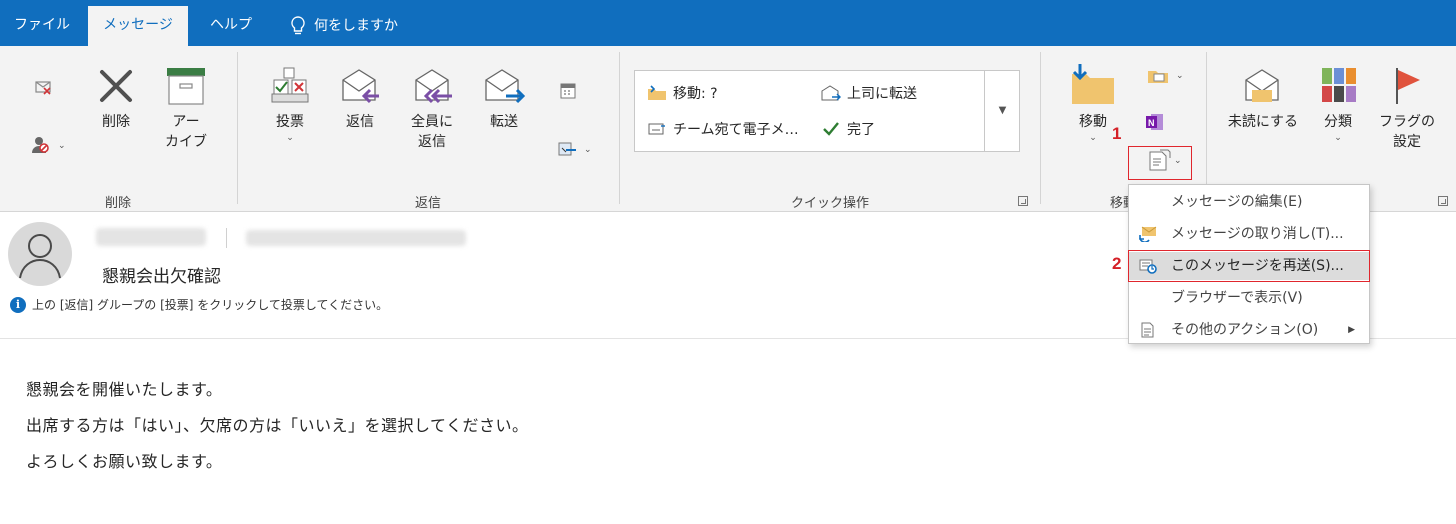 Image resolution: width=1456 pixels, height=524 pixels. I want to click on checkmark-icon, so click(831, 129).